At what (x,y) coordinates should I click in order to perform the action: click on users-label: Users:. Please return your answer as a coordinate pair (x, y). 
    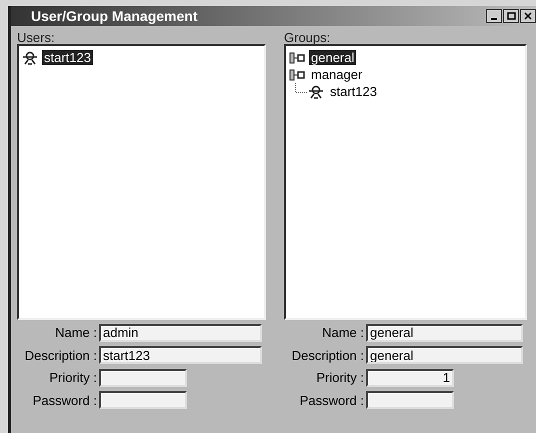
    Looking at the image, I should click on (36, 36).